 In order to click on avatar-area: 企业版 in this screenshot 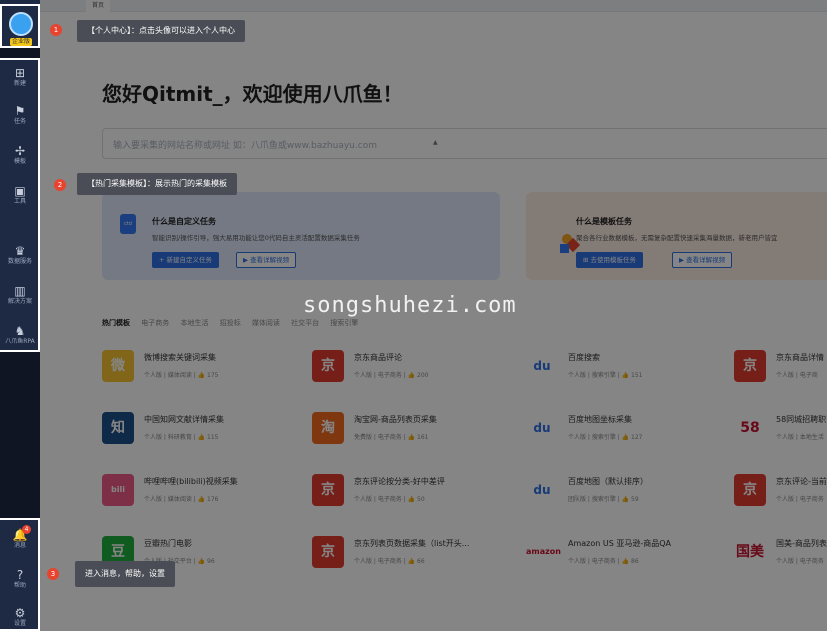, I will do `click(20, 26)`.